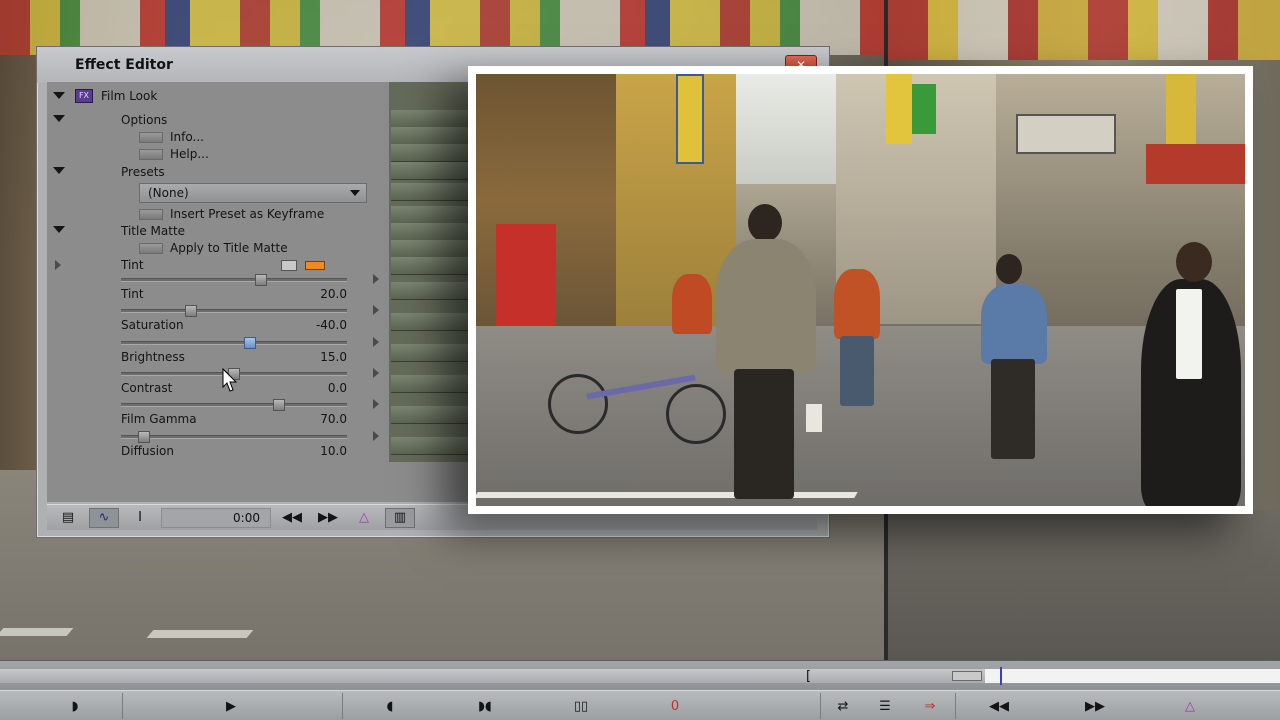 The image size is (1280, 720). What do you see at coordinates (144, 120) in the screenshot?
I see `options-label: Options` at bounding box center [144, 120].